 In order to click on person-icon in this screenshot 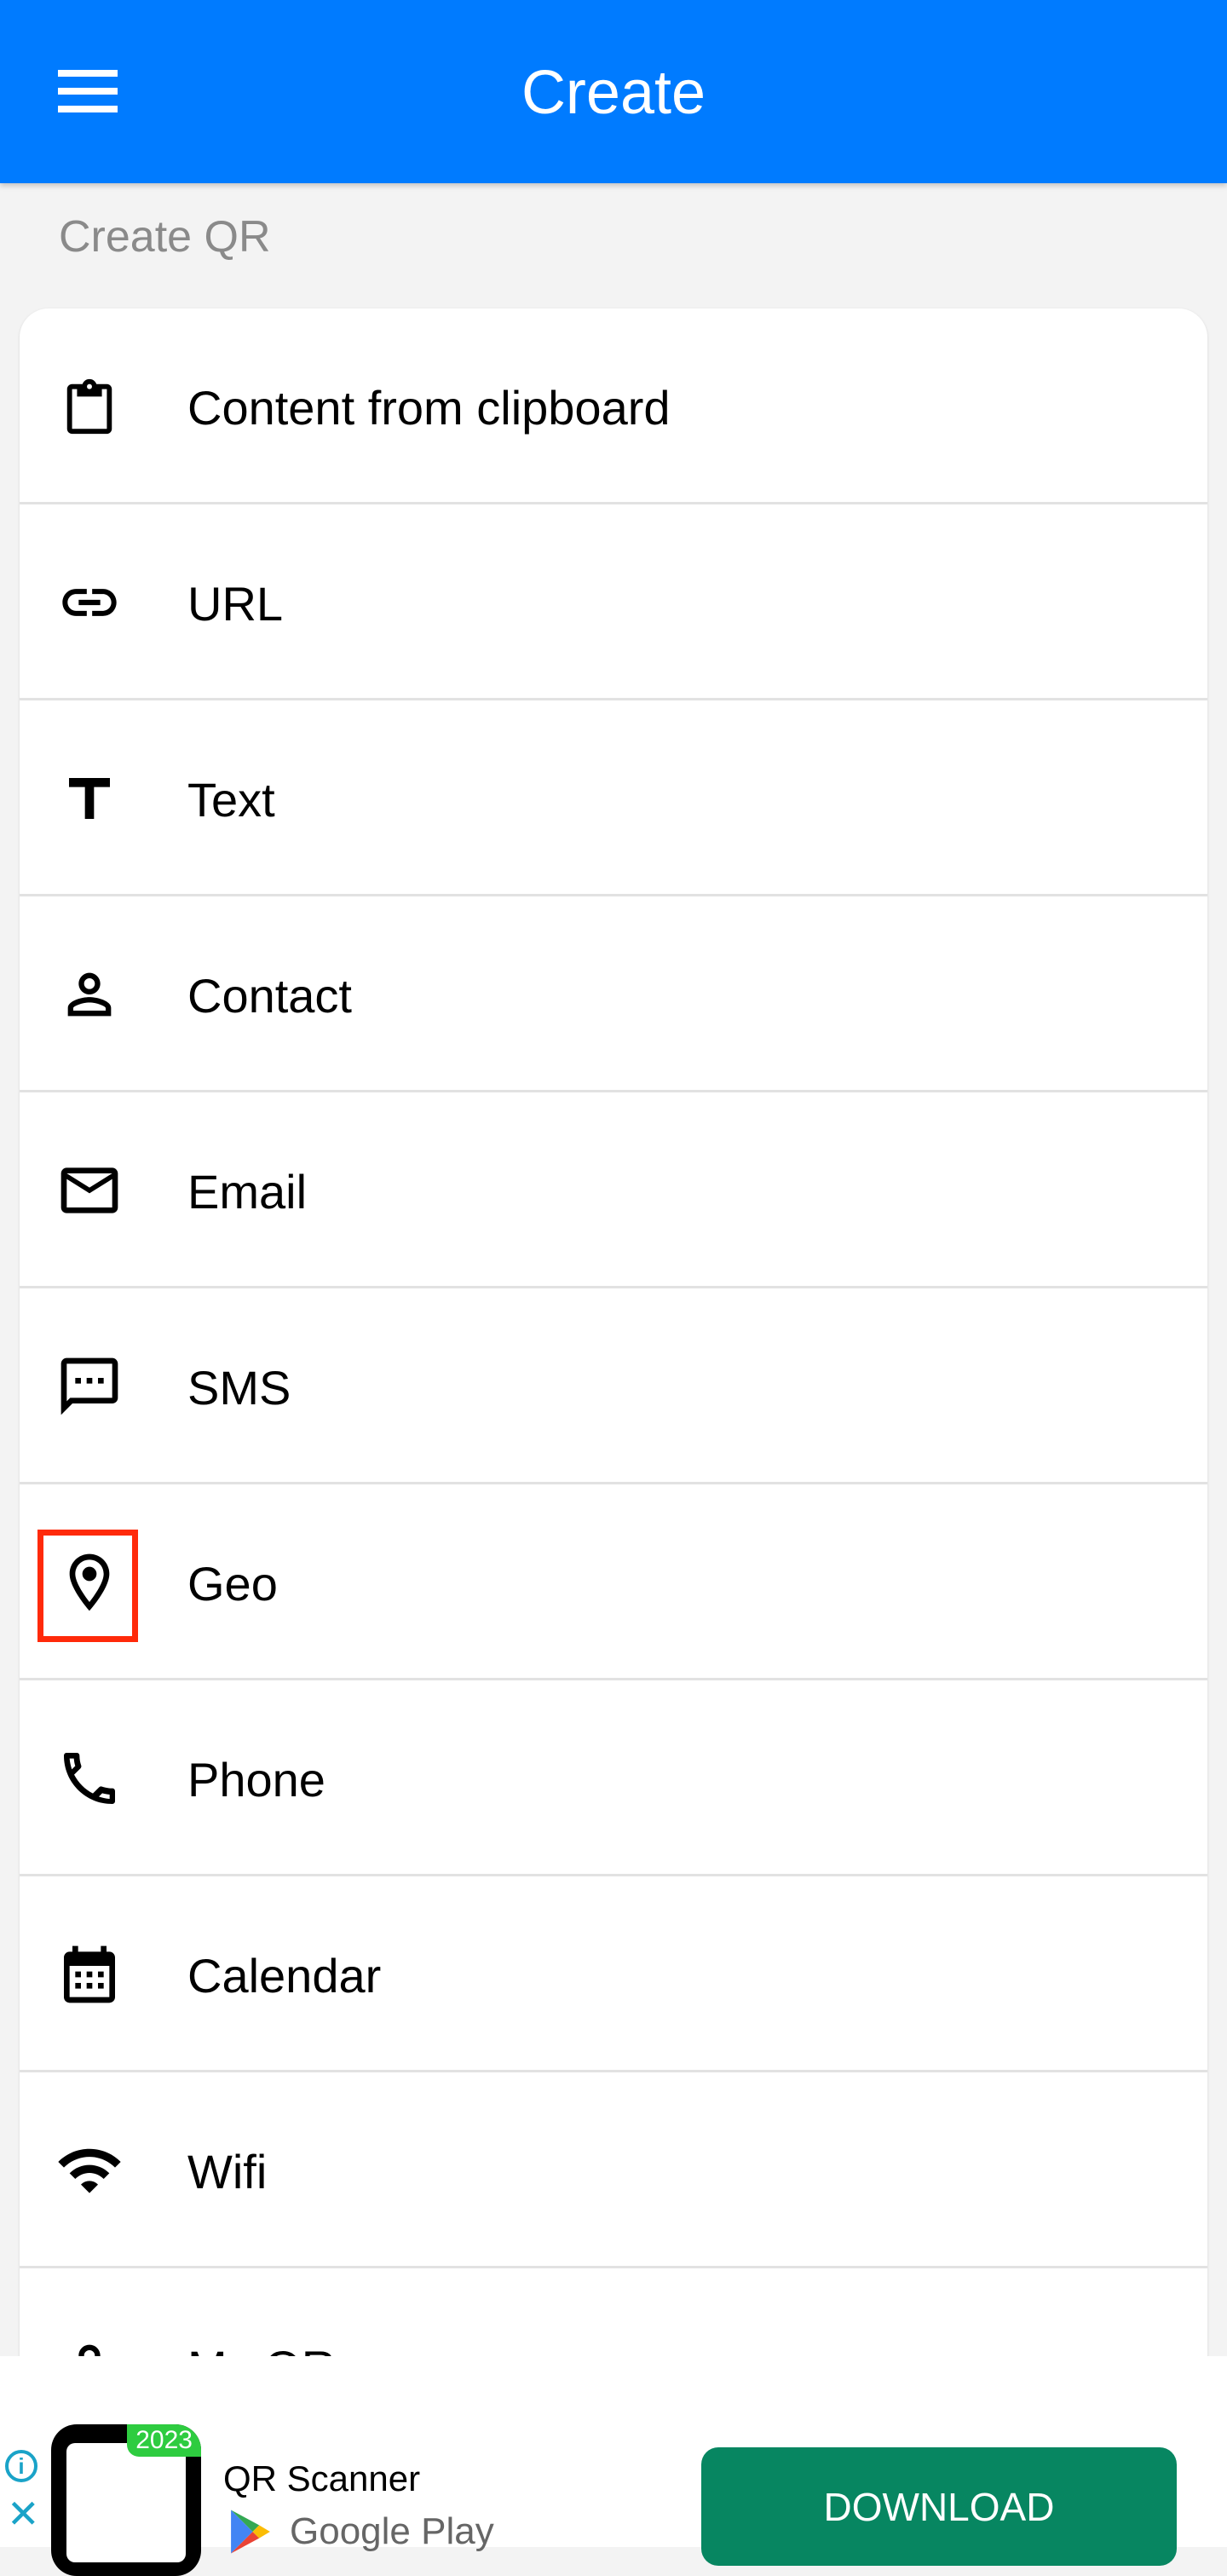, I will do `click(89, 994)`.